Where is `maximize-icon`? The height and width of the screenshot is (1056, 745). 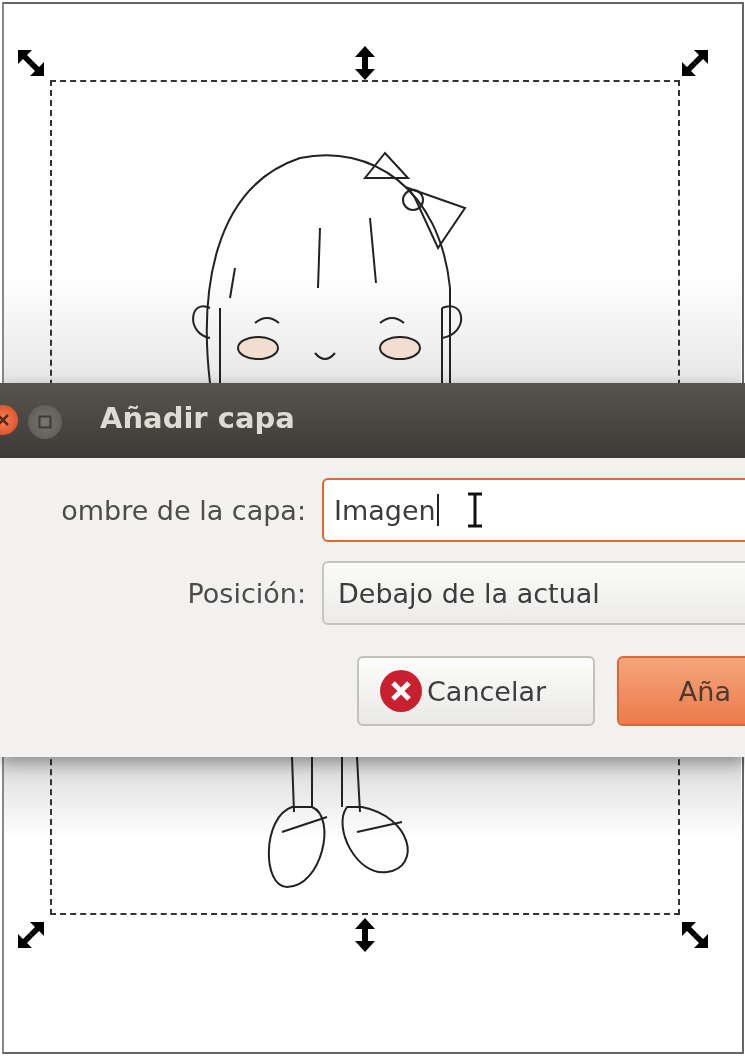
maximize-icon is located at coordinates (45, 422).